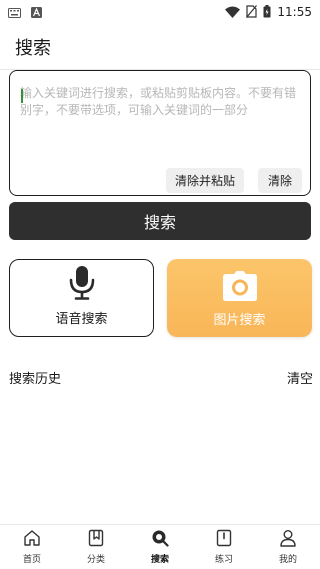  Describe the element at coordinates (288, 540) in the screenshot. I see `profile-icon` at that location.